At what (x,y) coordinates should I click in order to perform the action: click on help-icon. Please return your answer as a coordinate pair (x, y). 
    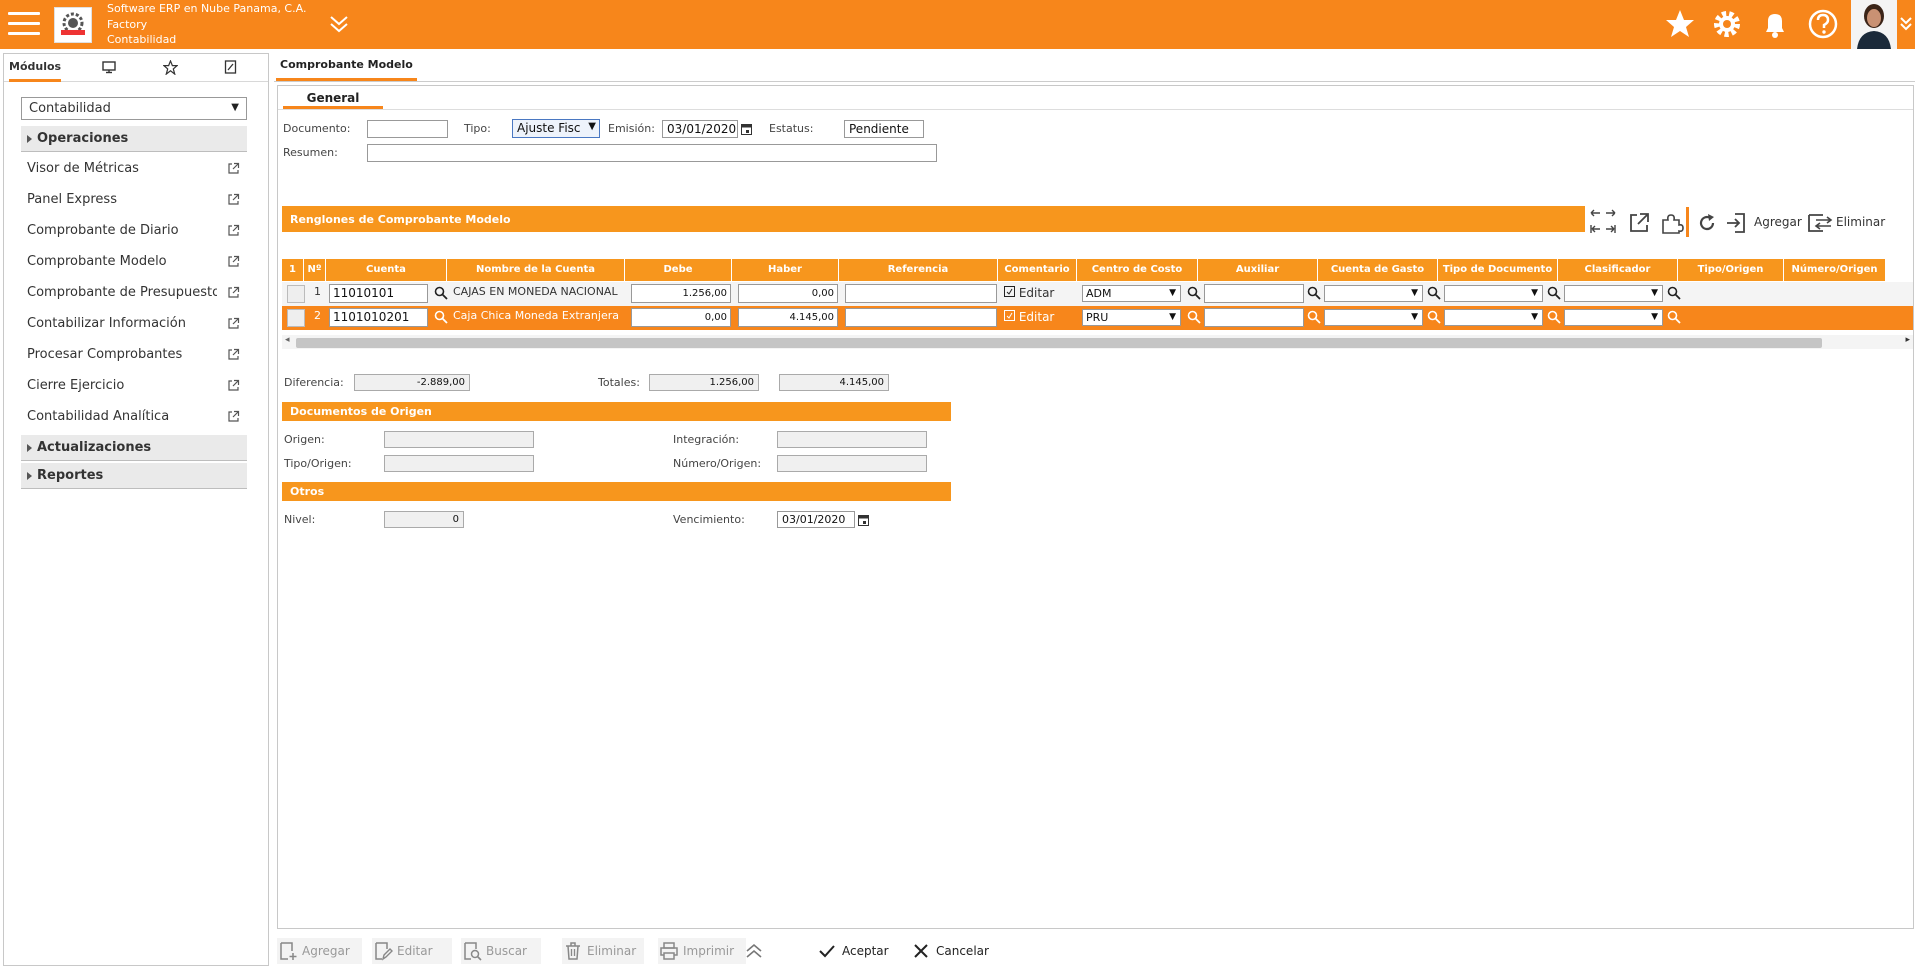
    Looking at the image, I should click on (1823, 24).